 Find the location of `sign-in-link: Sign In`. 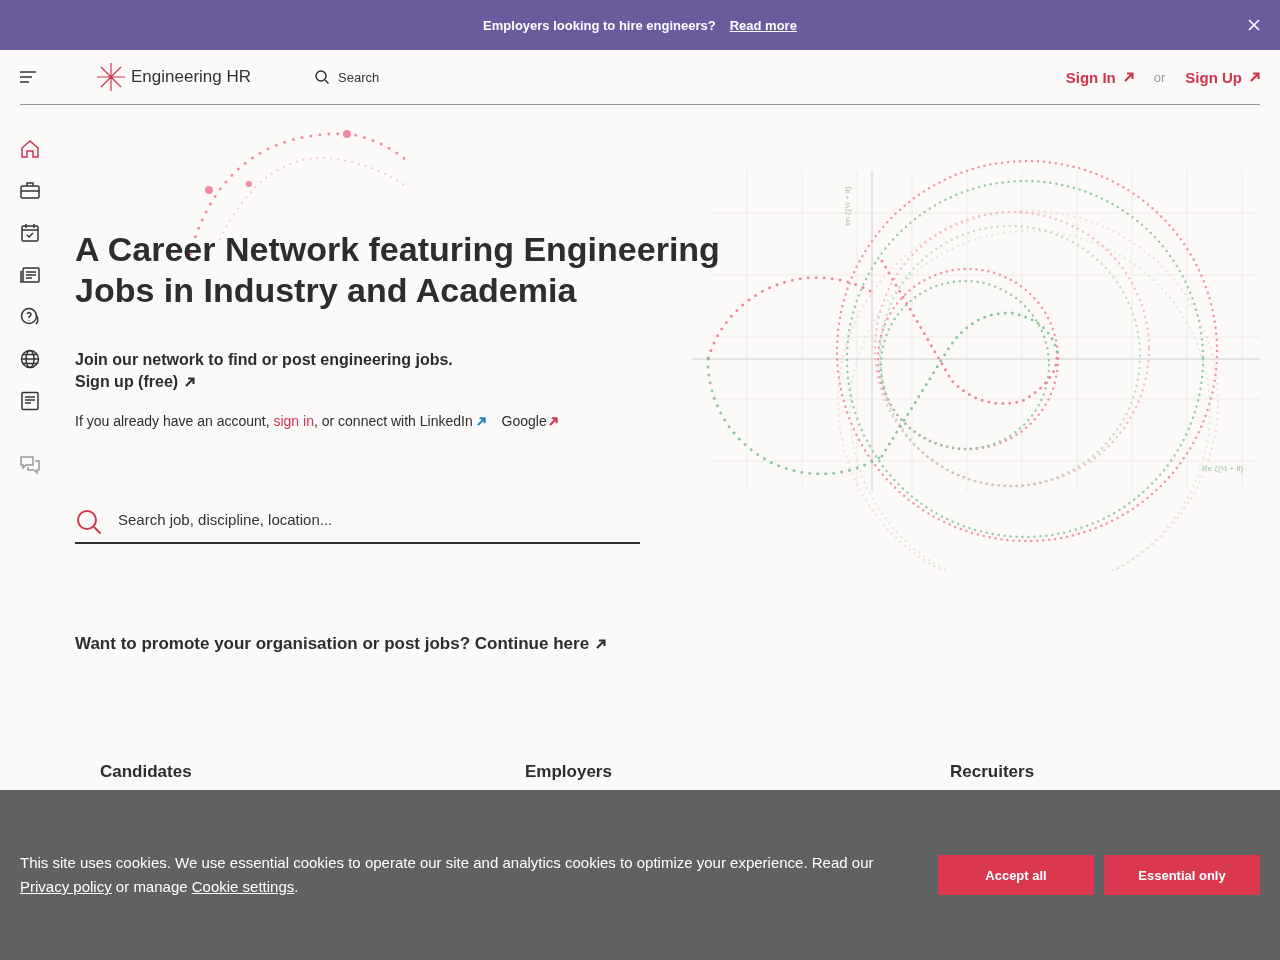

sign-in-link: Sign In is located at coordinates (1099, 77).